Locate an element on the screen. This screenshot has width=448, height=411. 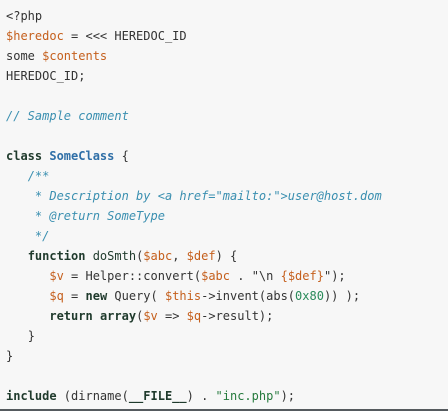
code-text: = <<< HEREDOC_ID is located at coordinates (125, 36).